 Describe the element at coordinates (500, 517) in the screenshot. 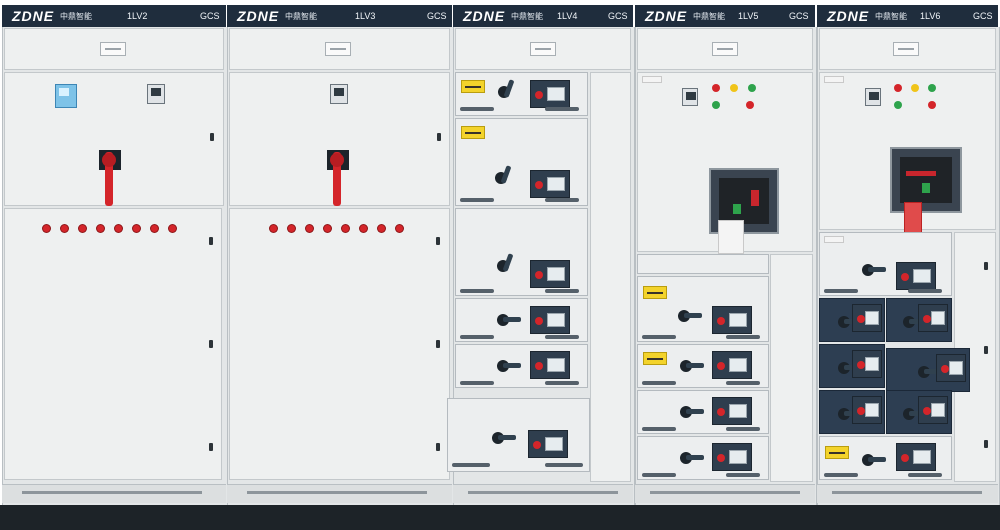

I see `floor-plinth` at that location.